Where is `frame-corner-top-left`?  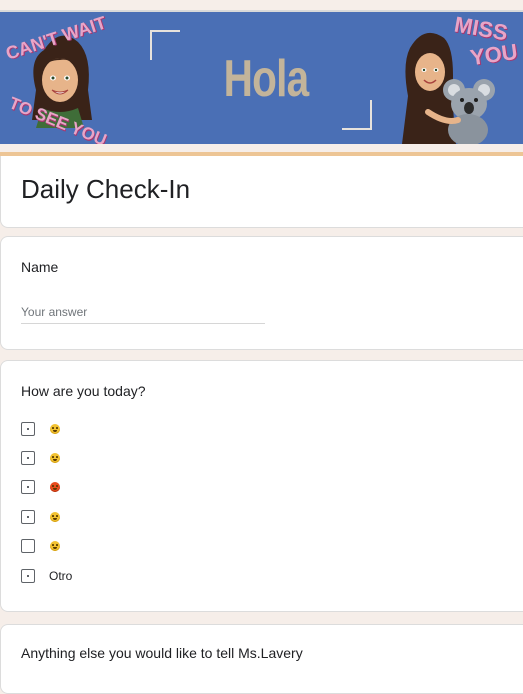
frame-corner-top-left is located at coordinates (165, 45).